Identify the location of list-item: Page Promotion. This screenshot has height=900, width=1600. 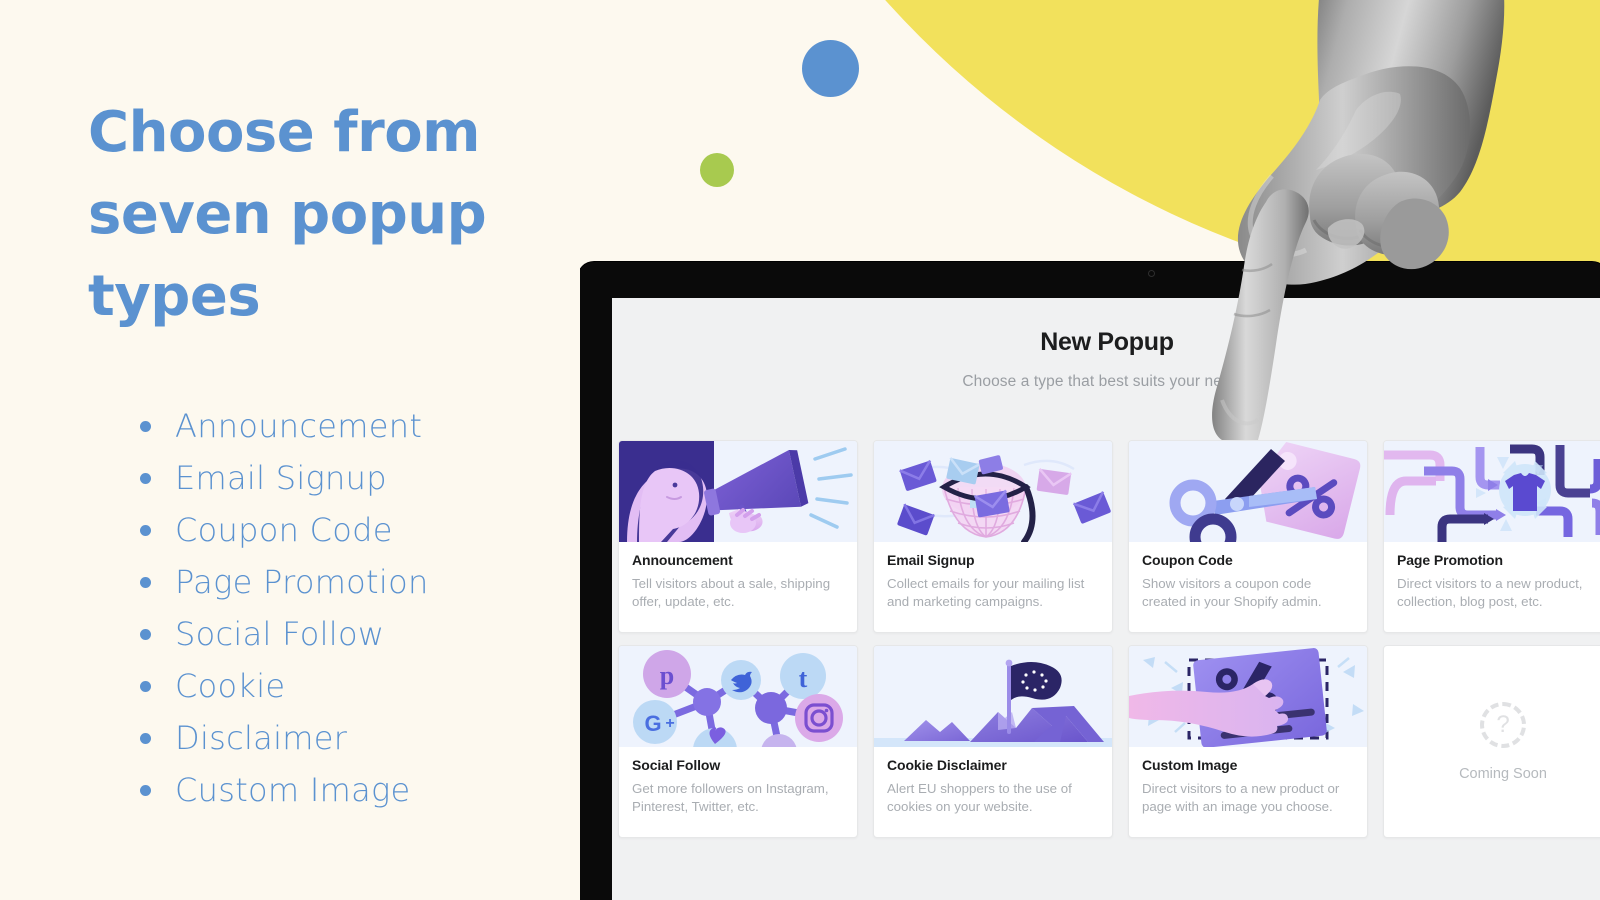
(284, 582).